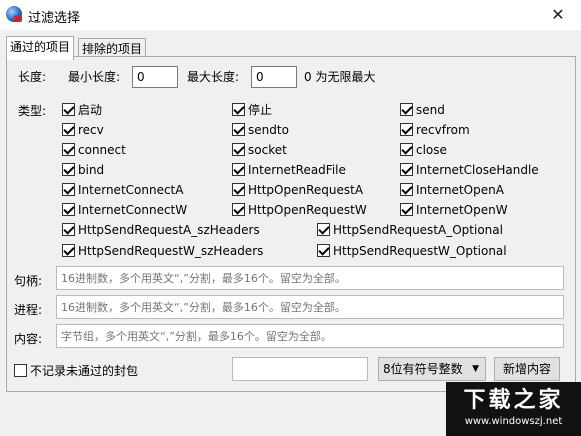 Image resolution: width=581 pixels, height=436 pixels. Describe the element at coordinates (161, 230) in the screenshot. I see `checkbox-httpsendrequesta-szheaders: HttpSendRequestA_szHeaders` at that location.